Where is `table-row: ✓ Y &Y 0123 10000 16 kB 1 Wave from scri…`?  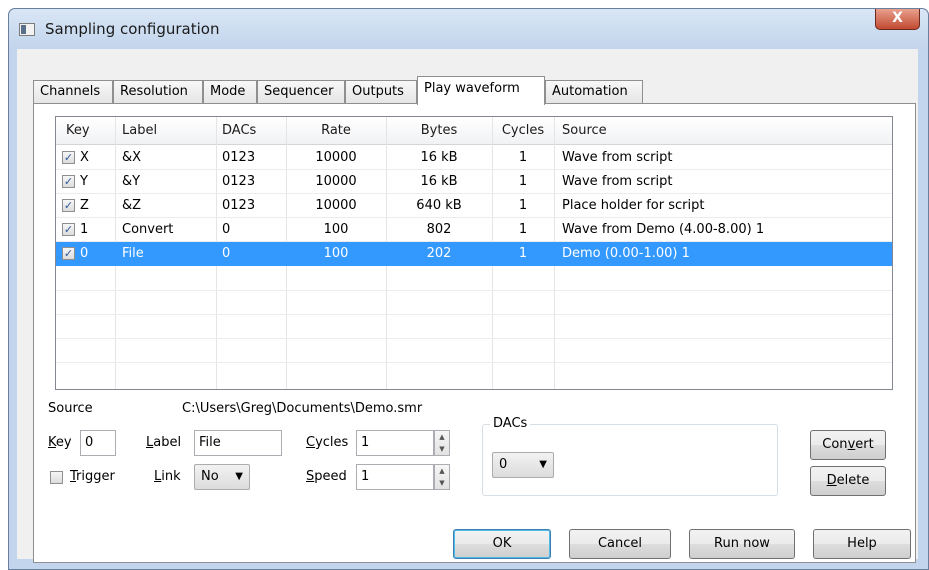 table-row: ✓ Y &Y 0123 10000 16 kB 1 Wave from scri… is located at coordinates (474, 182).